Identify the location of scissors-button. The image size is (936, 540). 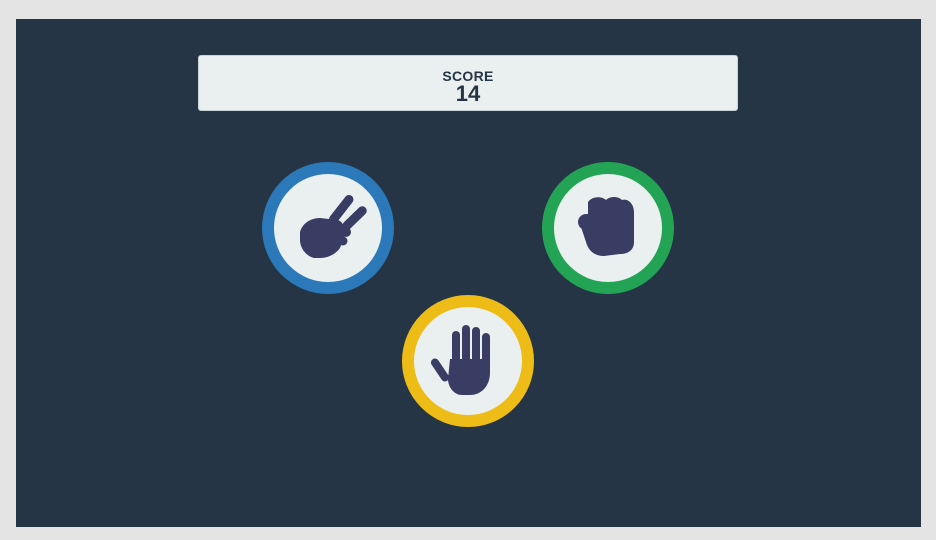
(328, 228).